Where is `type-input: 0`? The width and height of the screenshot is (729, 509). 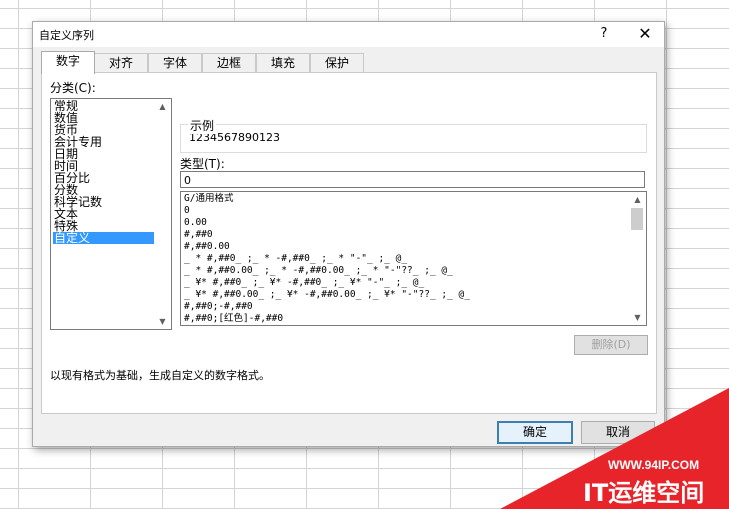
type-input: 0 is located at coordinates (412, 179).